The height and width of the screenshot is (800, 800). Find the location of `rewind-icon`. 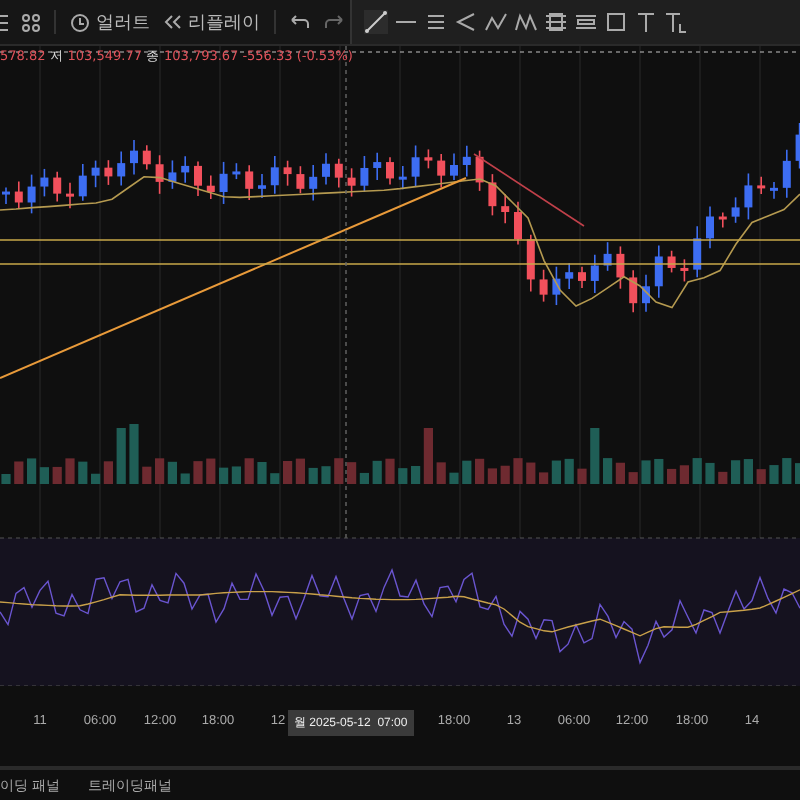

rewind-icon is located at coordinates (173, 22).